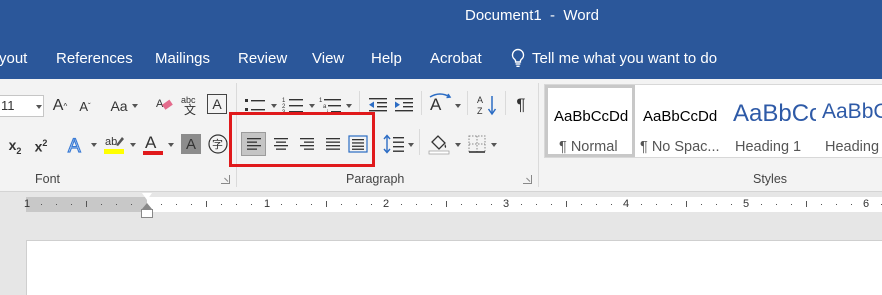 The image size is (882, 295). What do you see at coordinates (255, 105) in the screenshot?
I see `bullets-button` at bounding box center [255, 105].